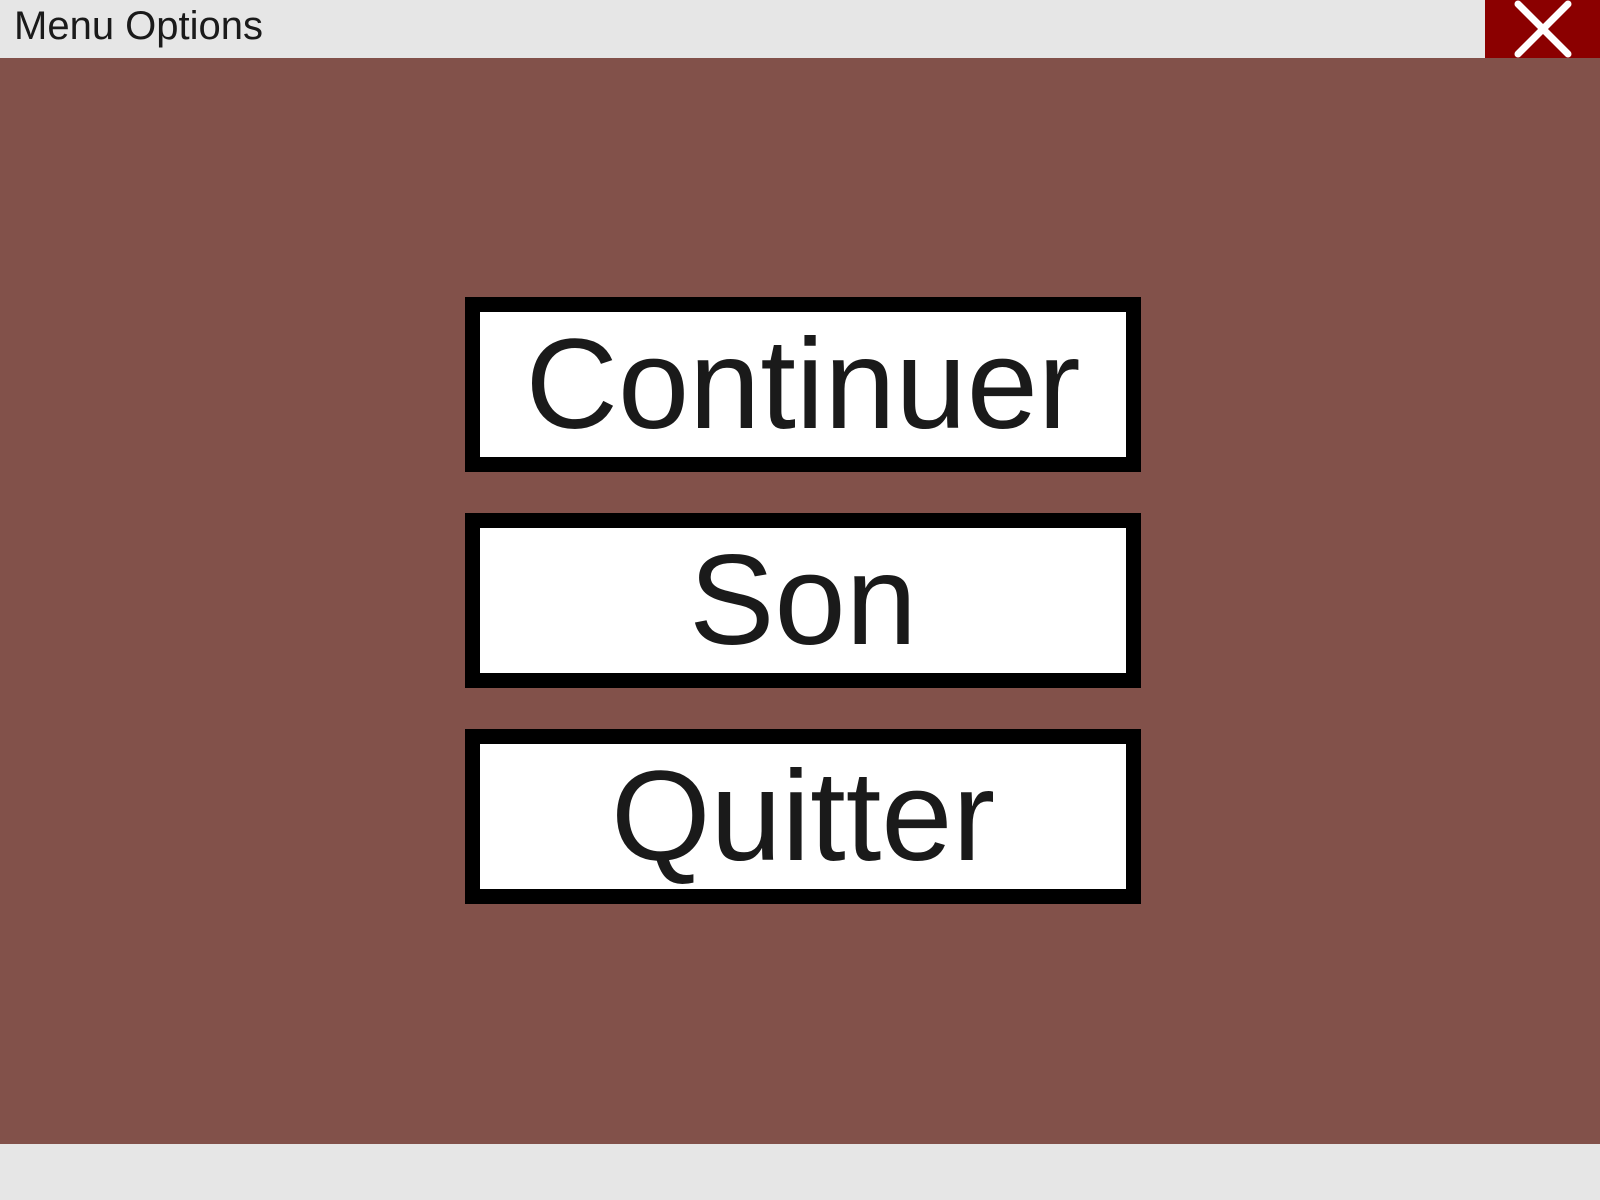  I want to click on continue-button-label: Continuer, so click(803, 384).